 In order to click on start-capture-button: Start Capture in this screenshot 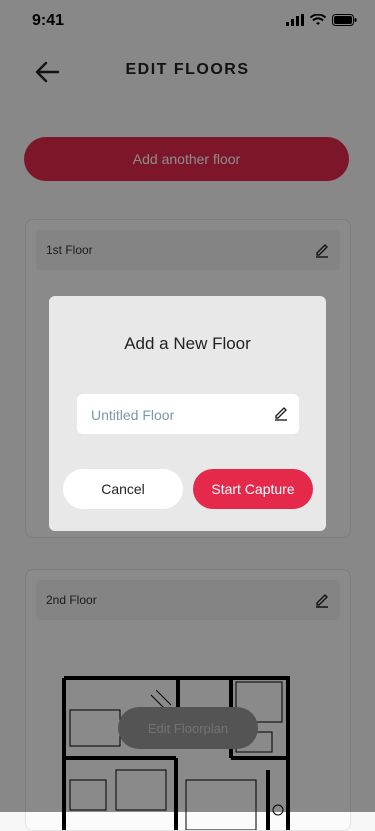, I will do `click(253, 489)`.